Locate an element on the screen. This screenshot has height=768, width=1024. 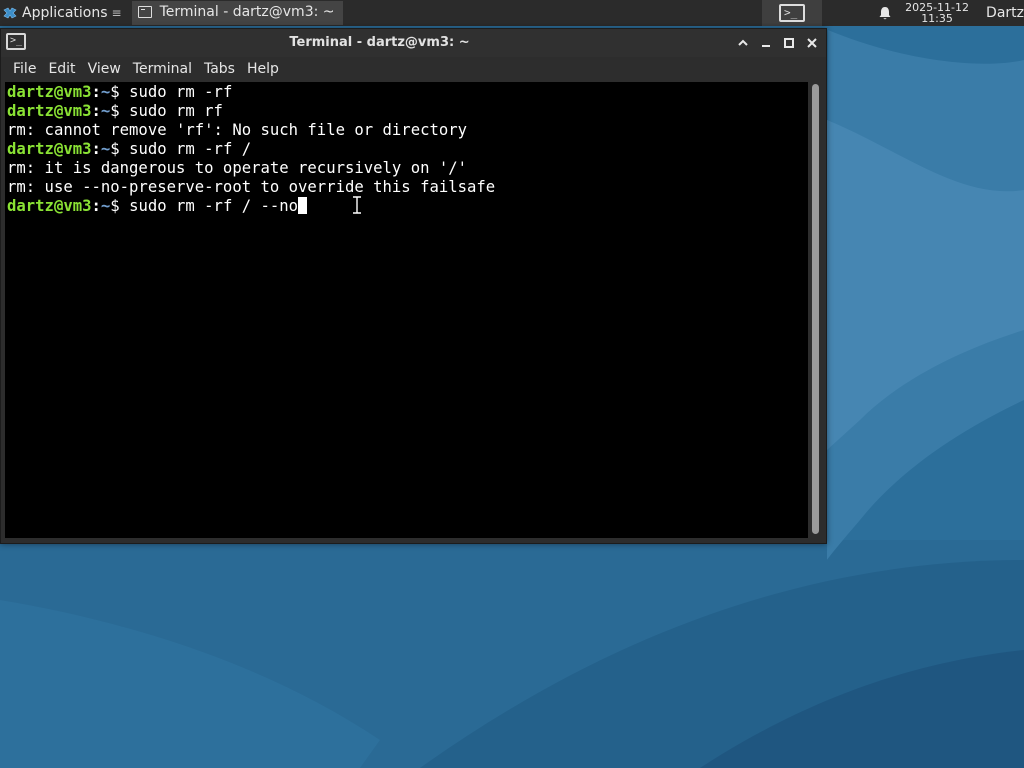
window-titlebar: >_ Terminal - dartz@vm3: ~ is located at coordinates (413, 43).